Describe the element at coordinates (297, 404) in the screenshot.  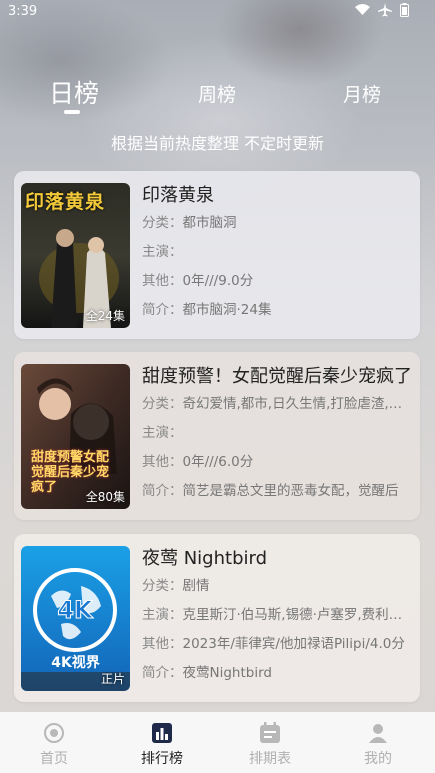
I see `category-value: 奇幻爱情,都市,日久生情,打脸虐渣,逆袭` at that location.